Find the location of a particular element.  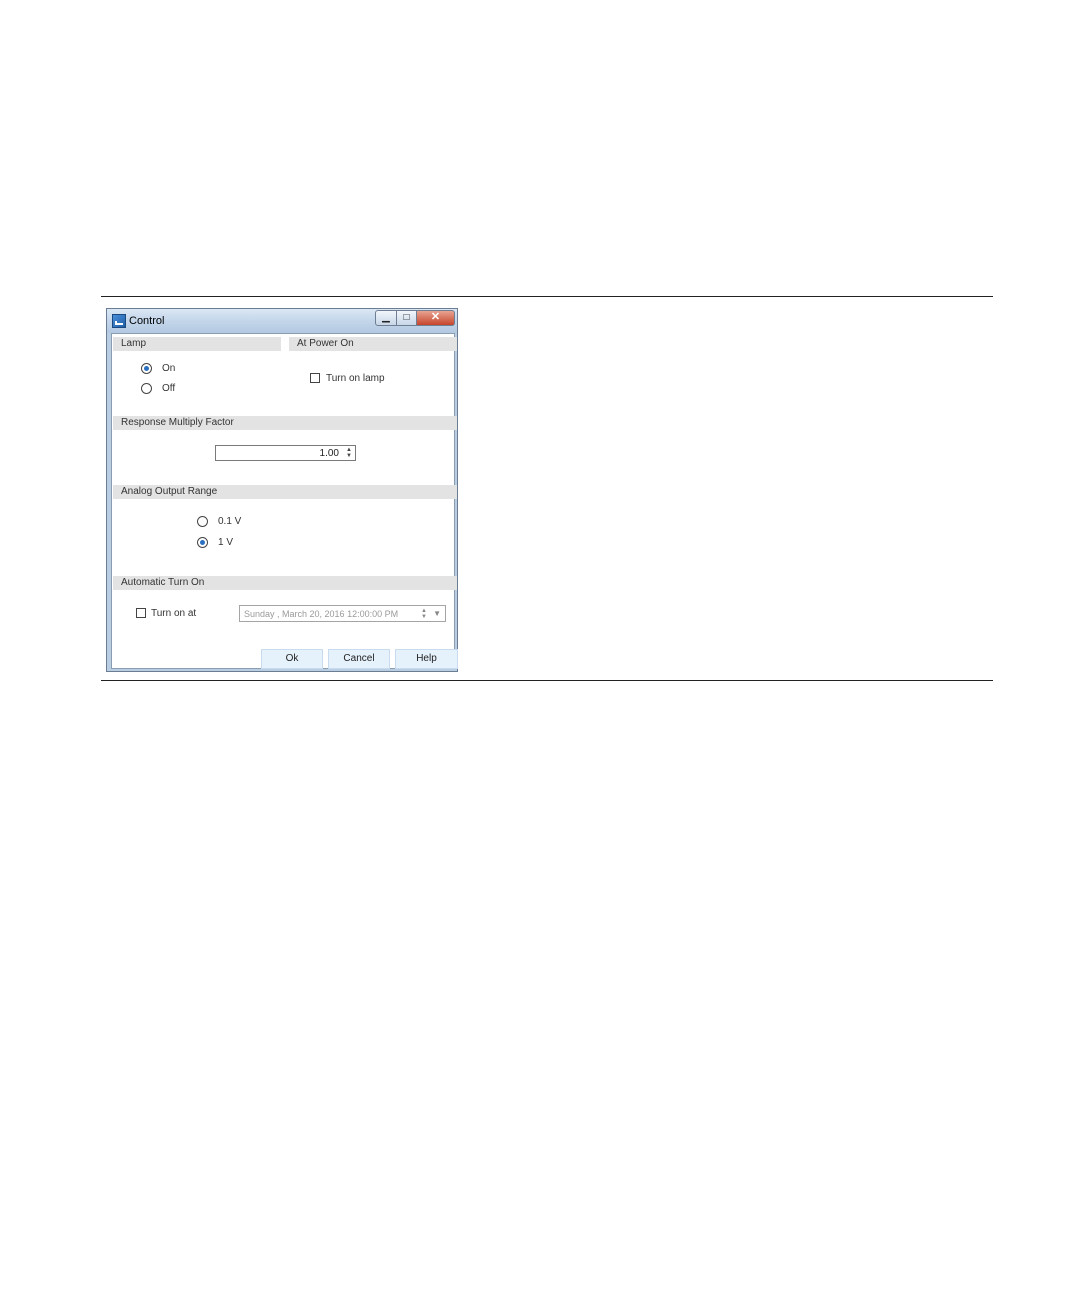

close-button: ✕ is located at coordinates (436, 318).